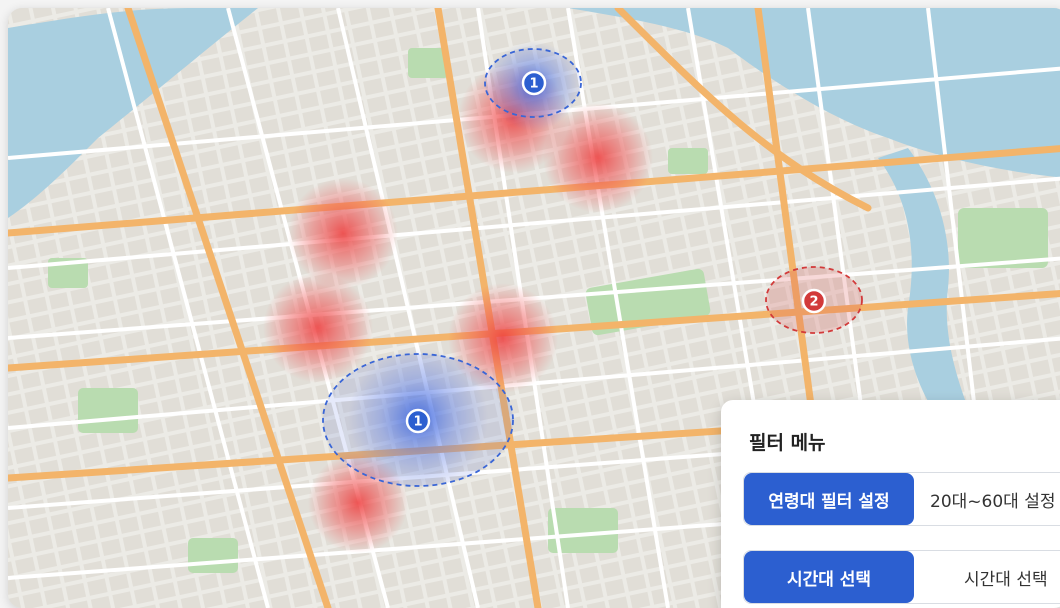 This screenshot has height=608, width=1060. I want to click on age-filter-row: 연령대 필터 설정 20대~60대 설정, so click(901, 499).